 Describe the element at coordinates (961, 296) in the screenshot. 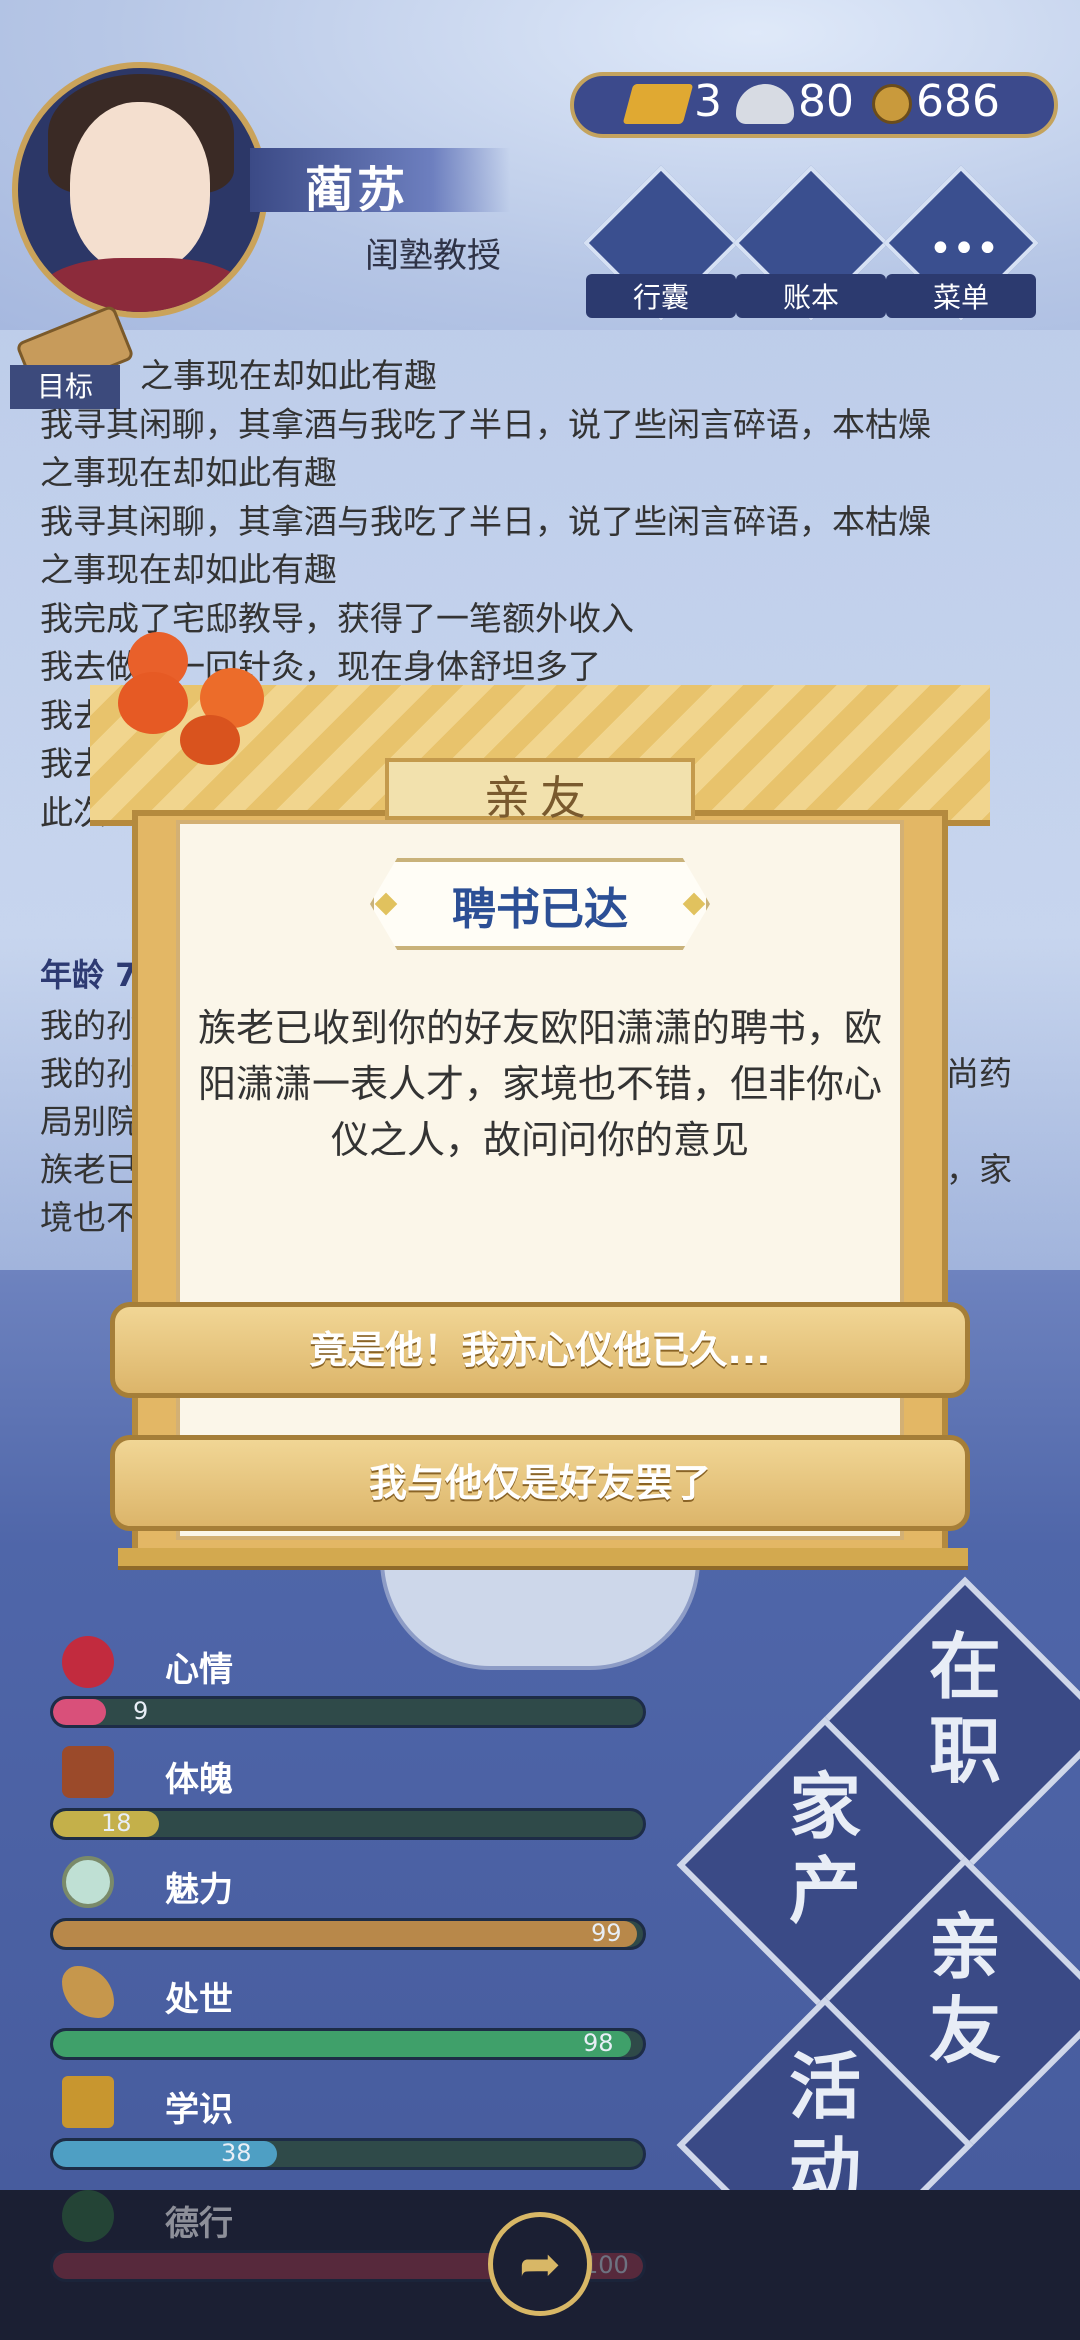

I see `menu-button: 菜单` at that location.